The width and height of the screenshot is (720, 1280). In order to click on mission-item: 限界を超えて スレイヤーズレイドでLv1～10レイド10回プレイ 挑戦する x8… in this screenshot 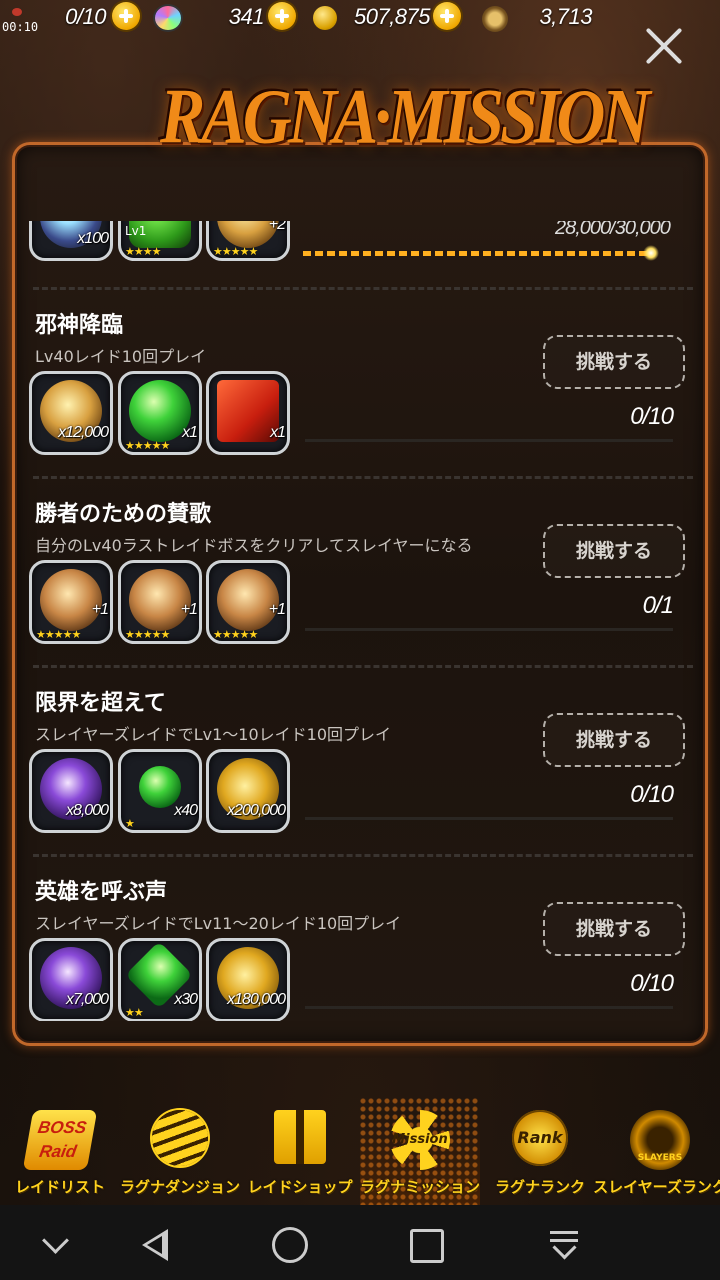, I will do `click(360, 765)`.